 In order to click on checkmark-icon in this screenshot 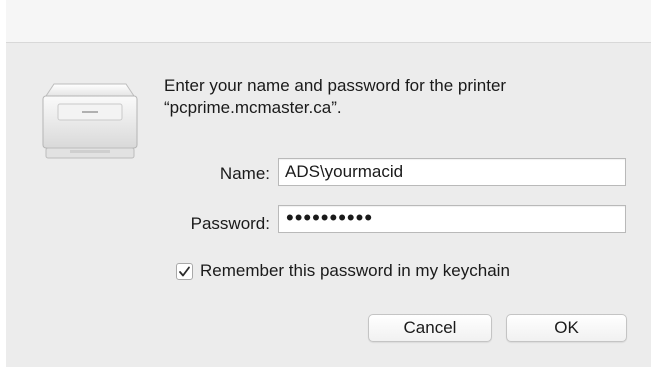, I will do `click(184, 271)`.